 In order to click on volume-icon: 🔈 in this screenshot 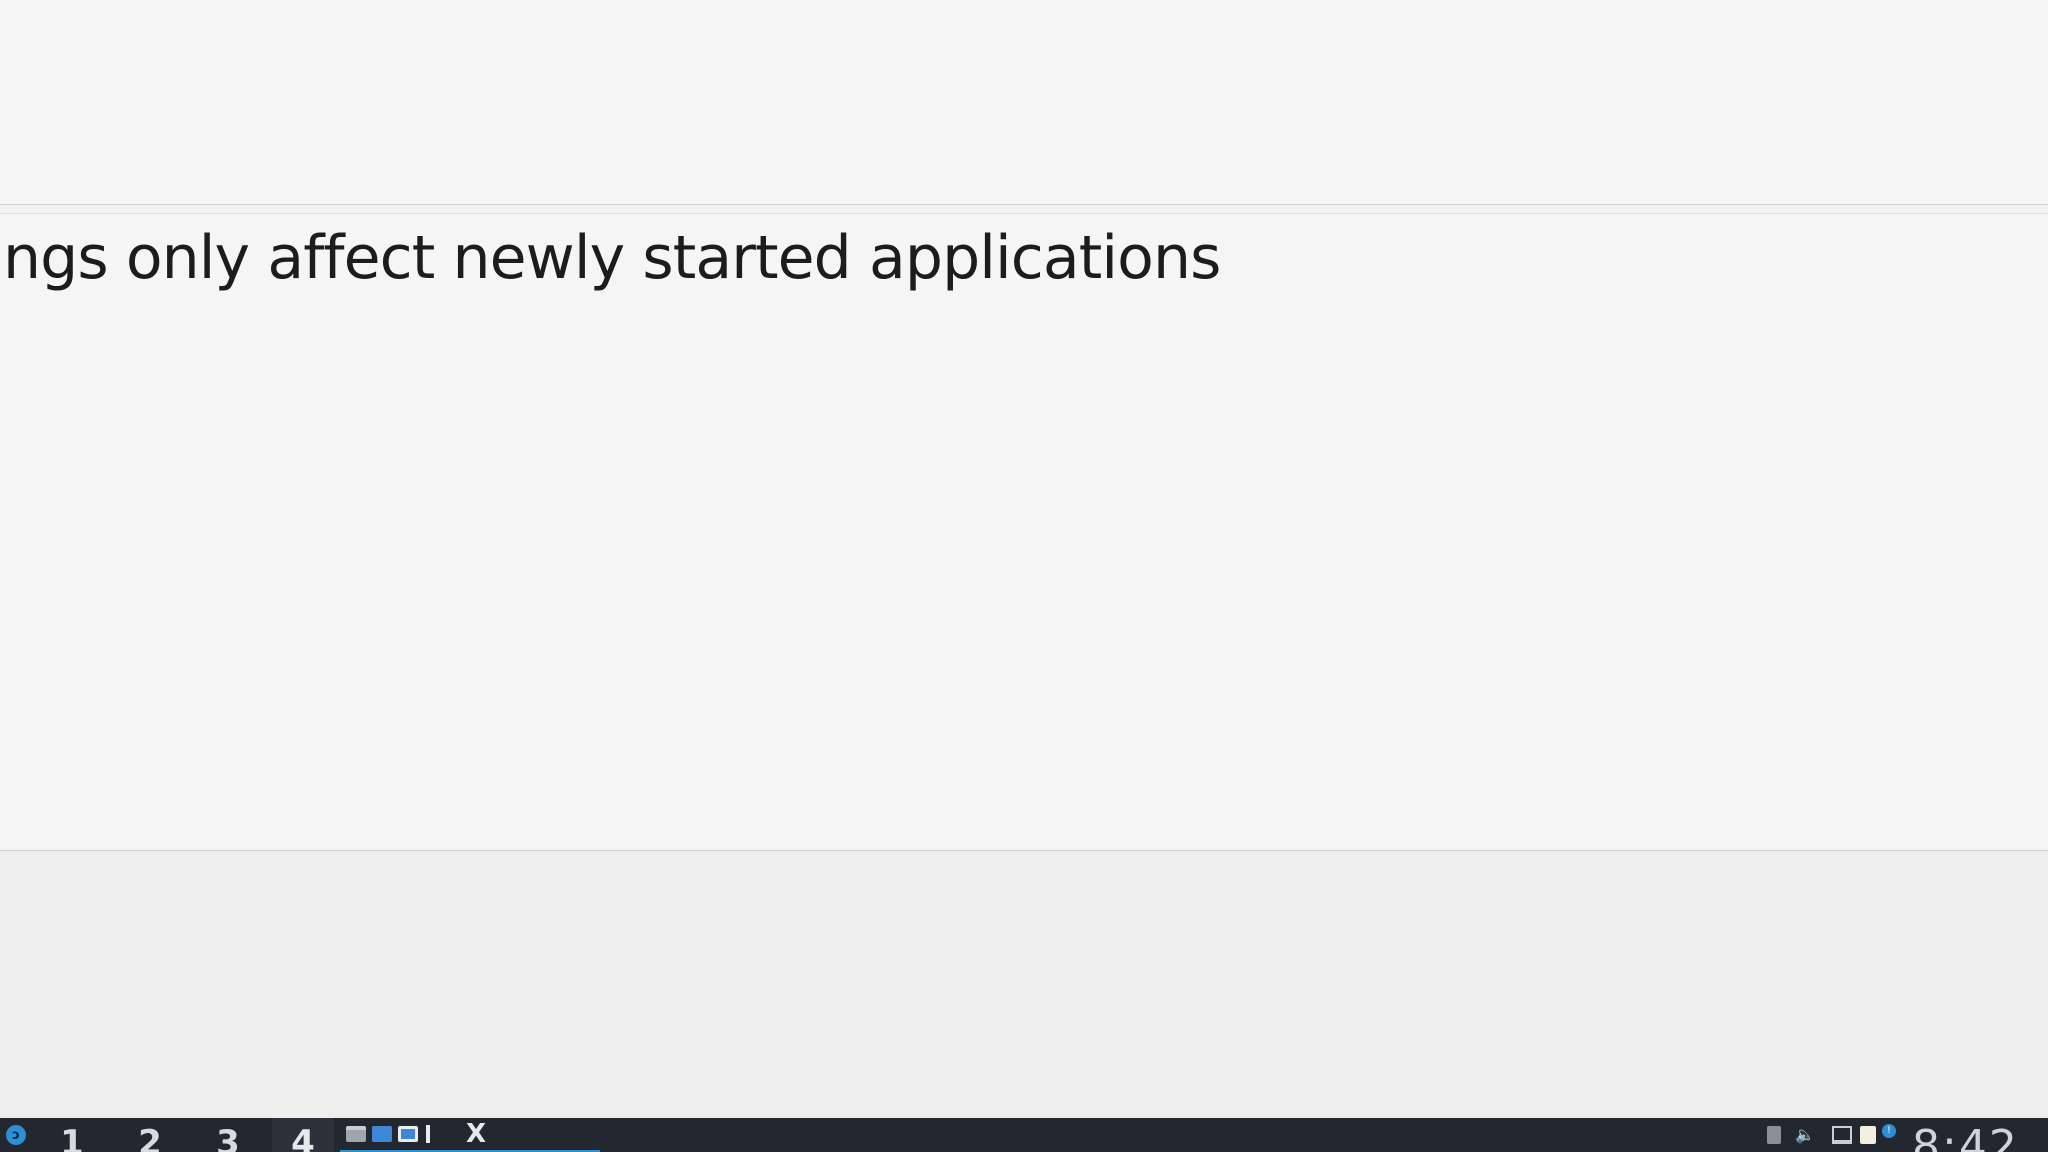, I will do `click(1805, 1135)`.